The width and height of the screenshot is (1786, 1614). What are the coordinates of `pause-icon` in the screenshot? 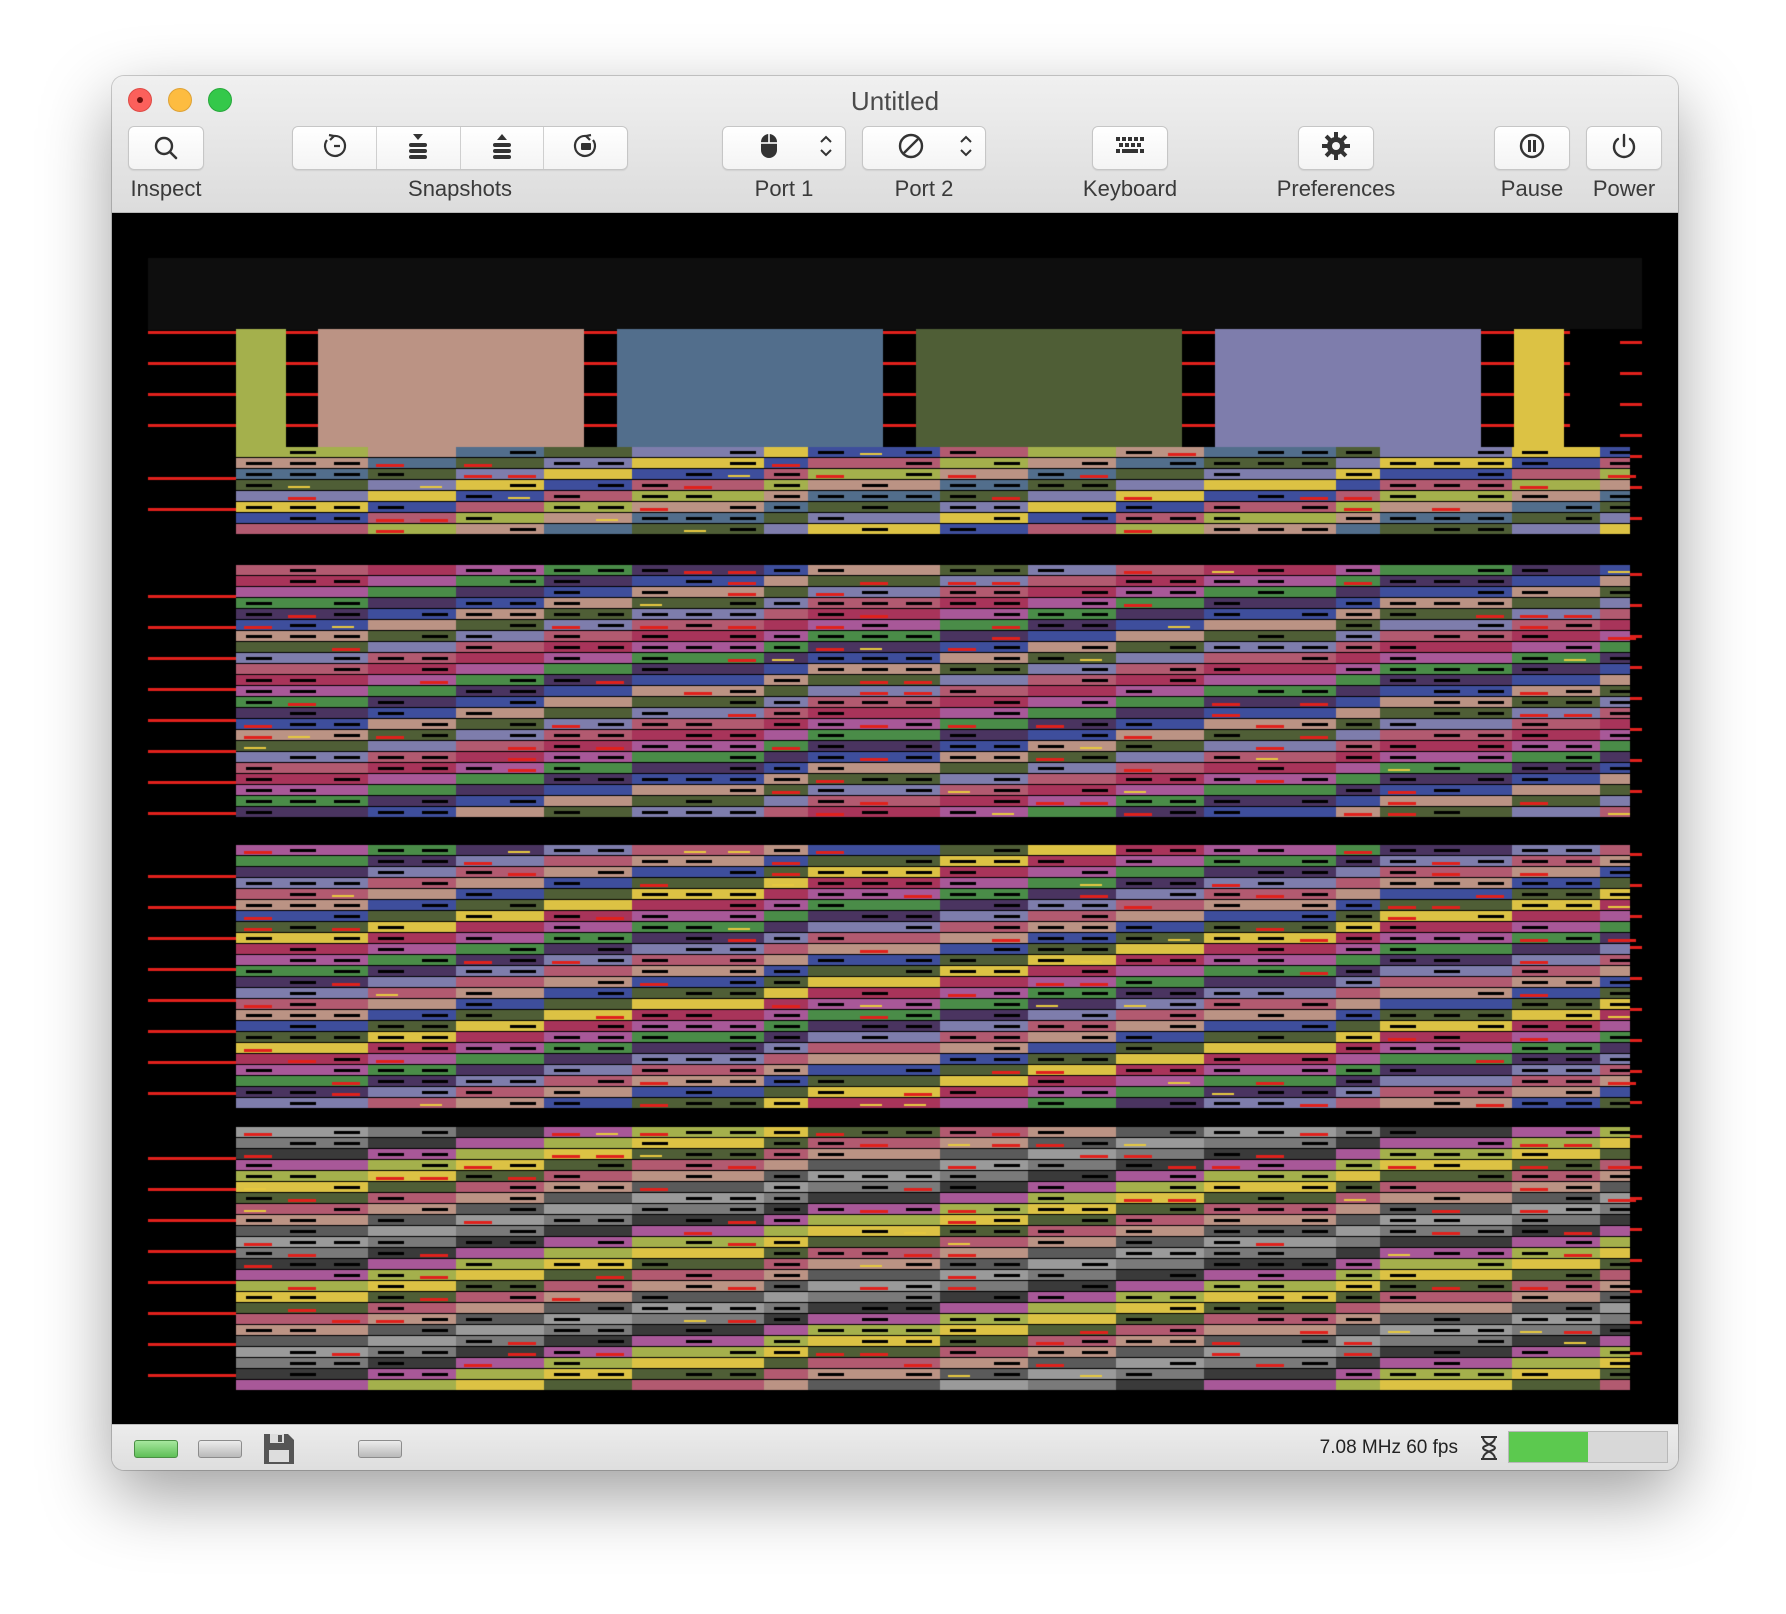 It's located at (1532, 148).